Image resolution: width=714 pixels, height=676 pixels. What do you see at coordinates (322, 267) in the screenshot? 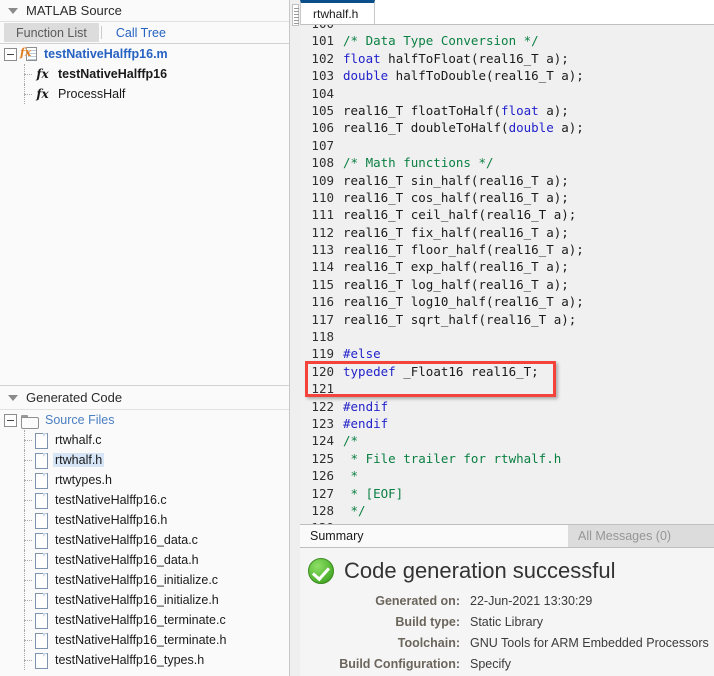
I see `line-number: 114` at bounding box center [322, 267].